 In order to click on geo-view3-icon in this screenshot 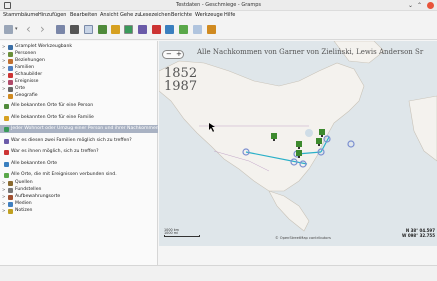, I will do `click(128, 29)`.